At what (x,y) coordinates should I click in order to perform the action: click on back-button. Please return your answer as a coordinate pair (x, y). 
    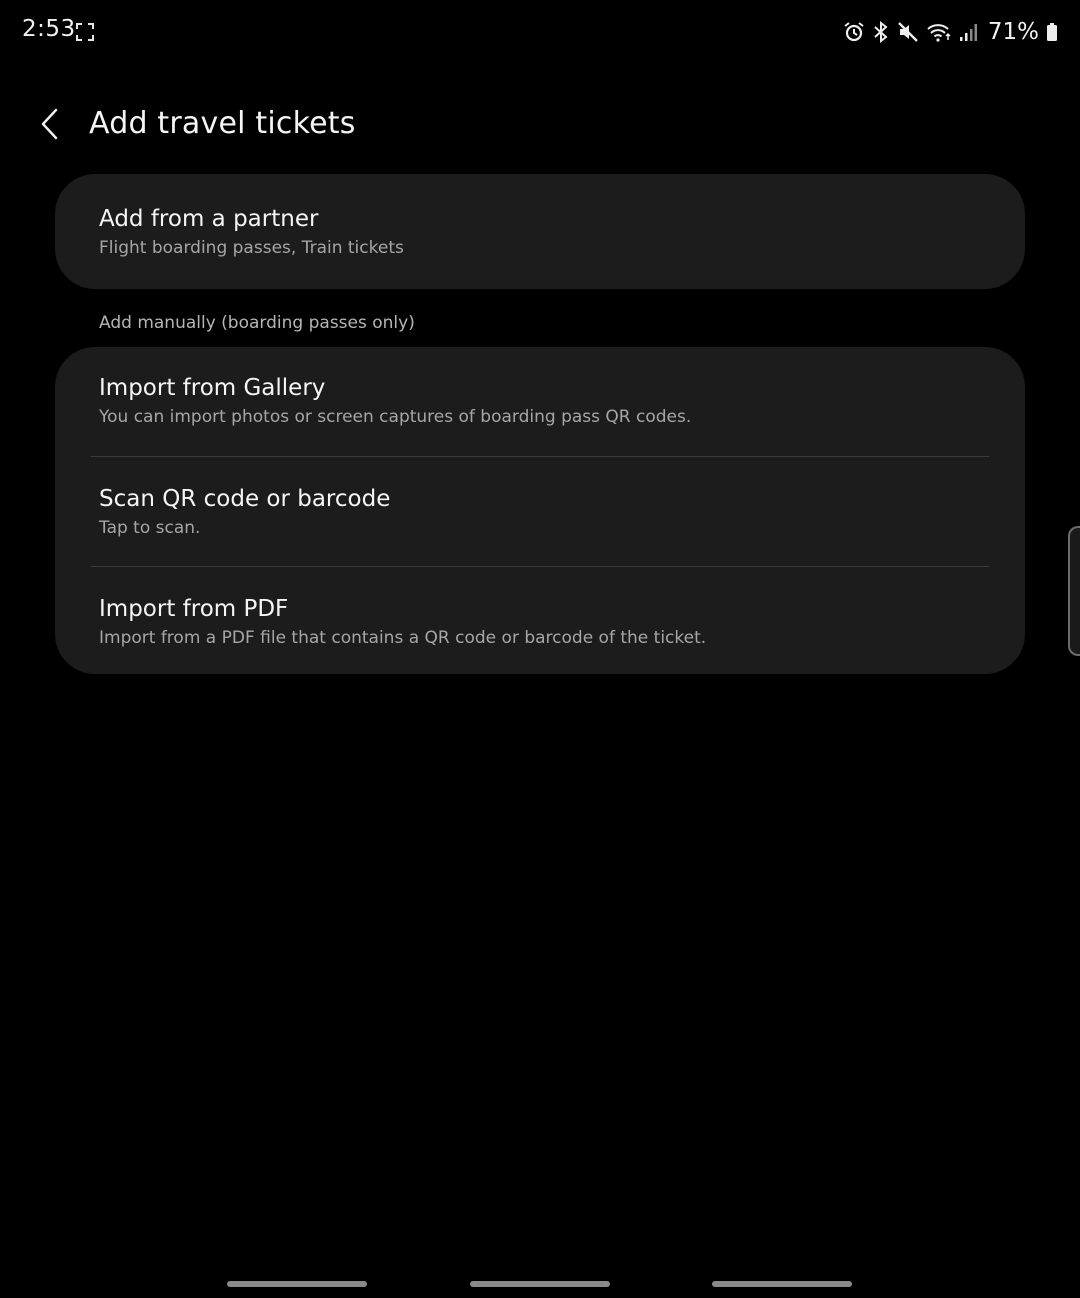
    Looking at the image, I should click on (50, 126).